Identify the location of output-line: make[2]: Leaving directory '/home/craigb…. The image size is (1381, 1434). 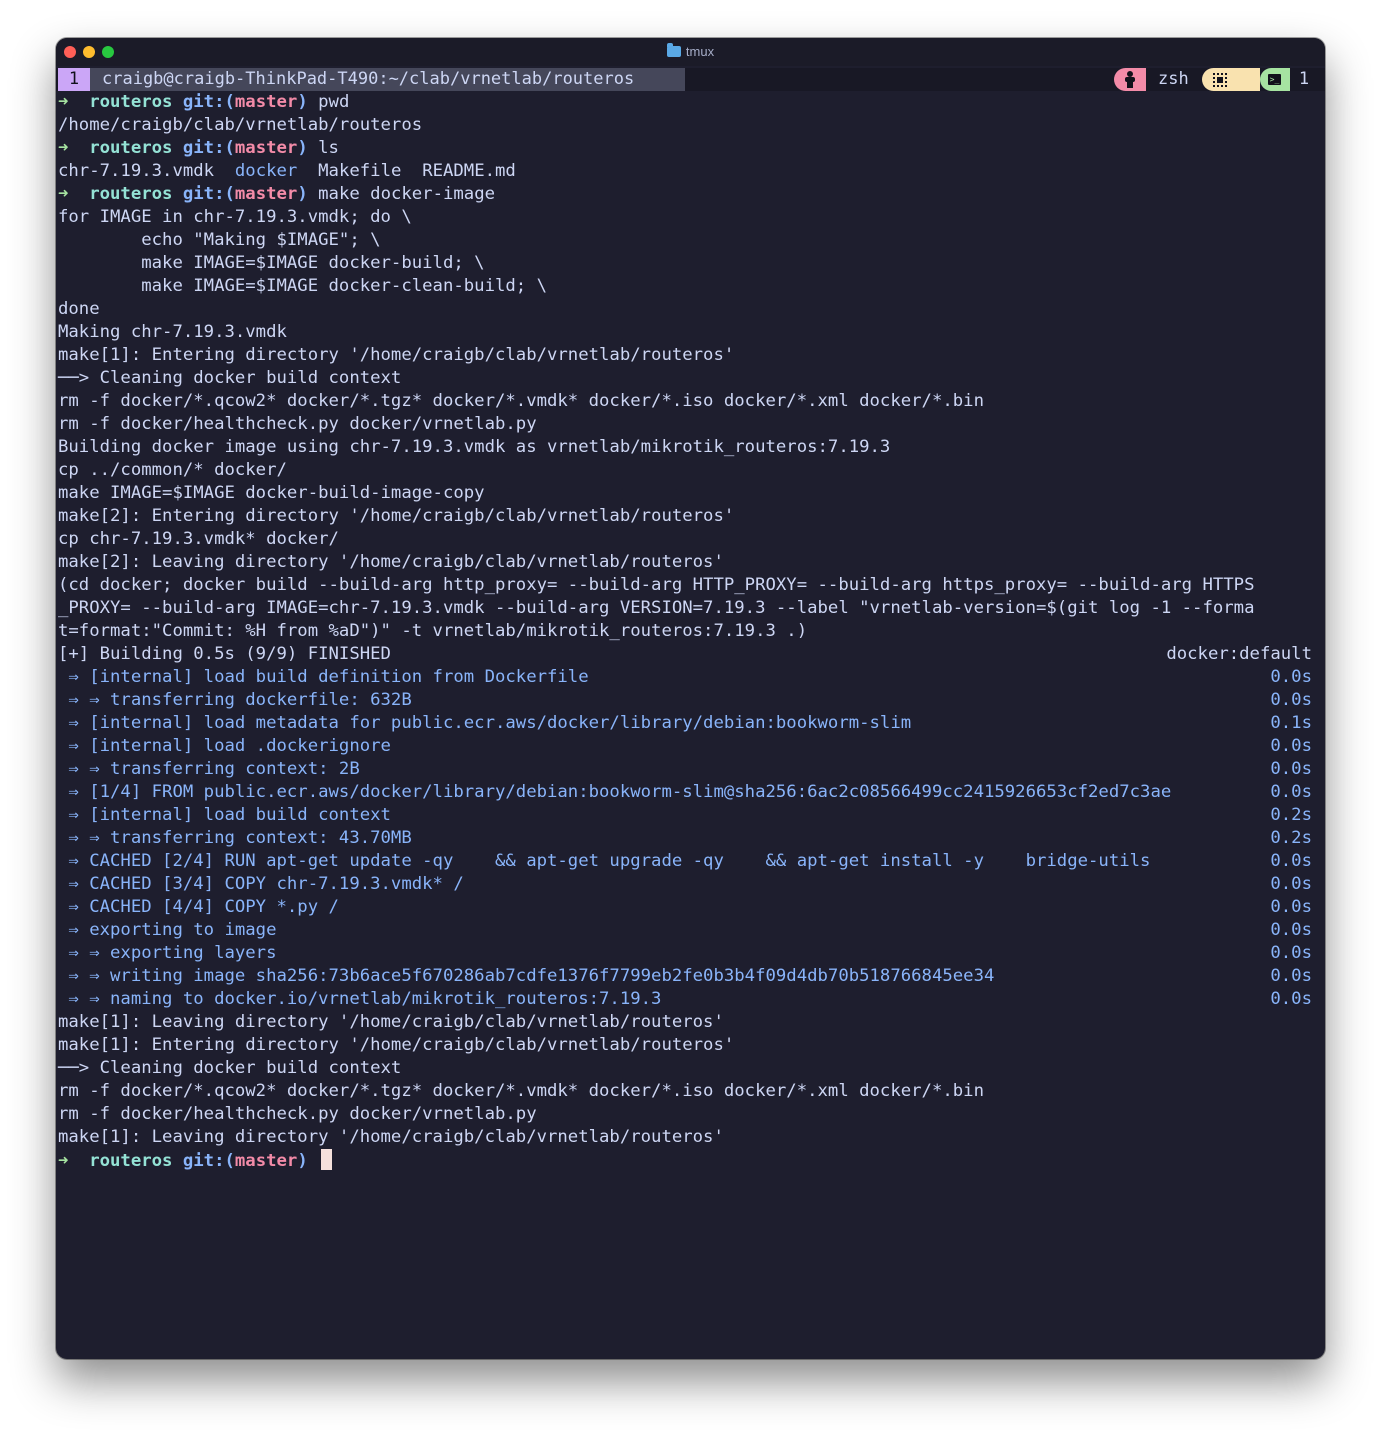
(391, 562).